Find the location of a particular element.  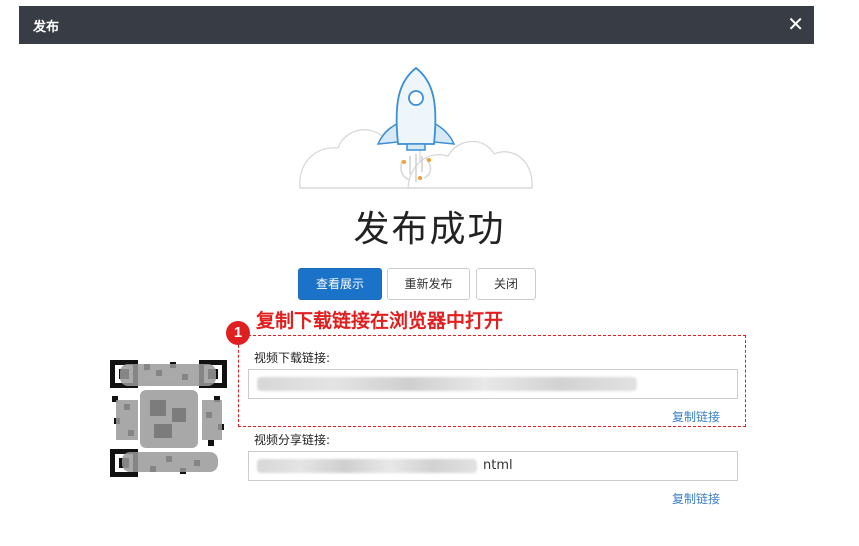

close-icon: ✕ is located at coordinates (795, 24).